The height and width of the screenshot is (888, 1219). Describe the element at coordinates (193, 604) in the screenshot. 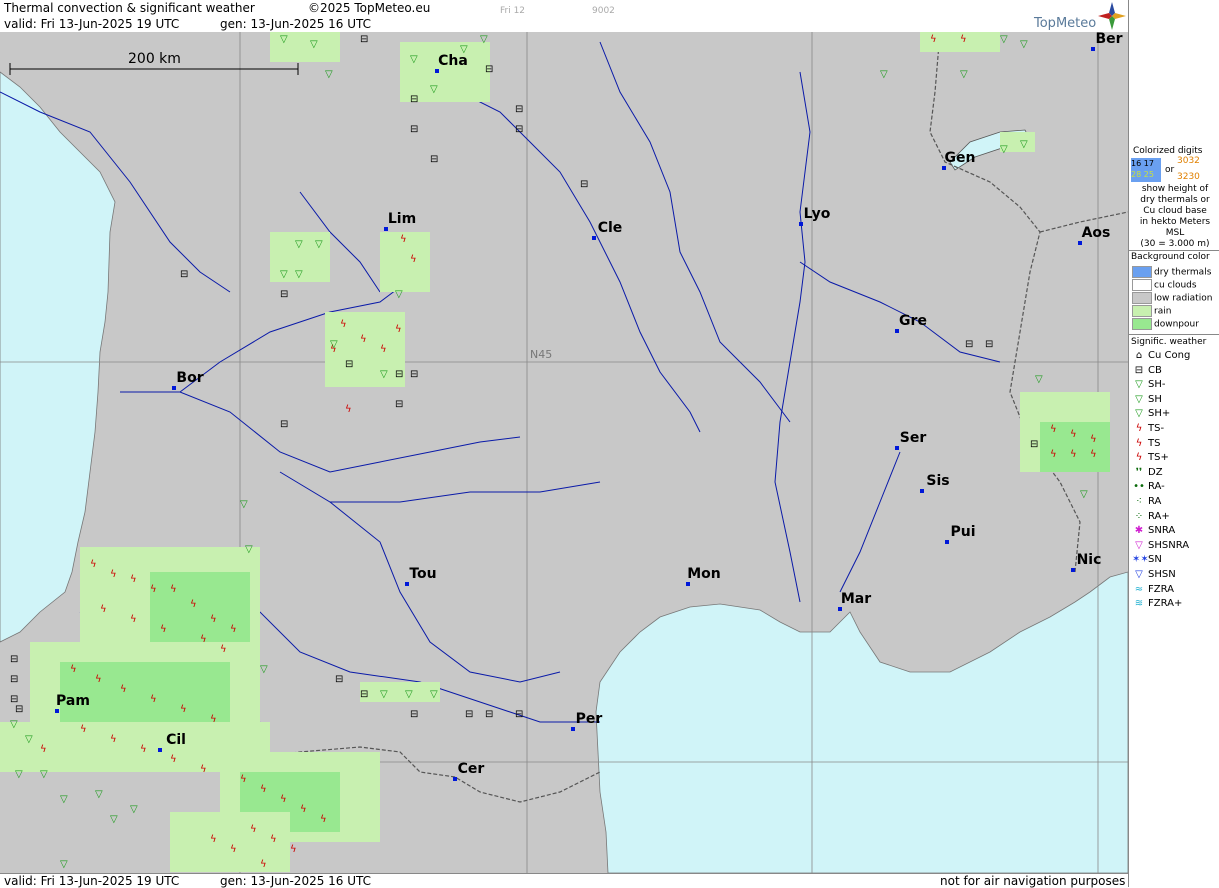

I see `thunderstorm-symbol-13: ϟ` at that location.